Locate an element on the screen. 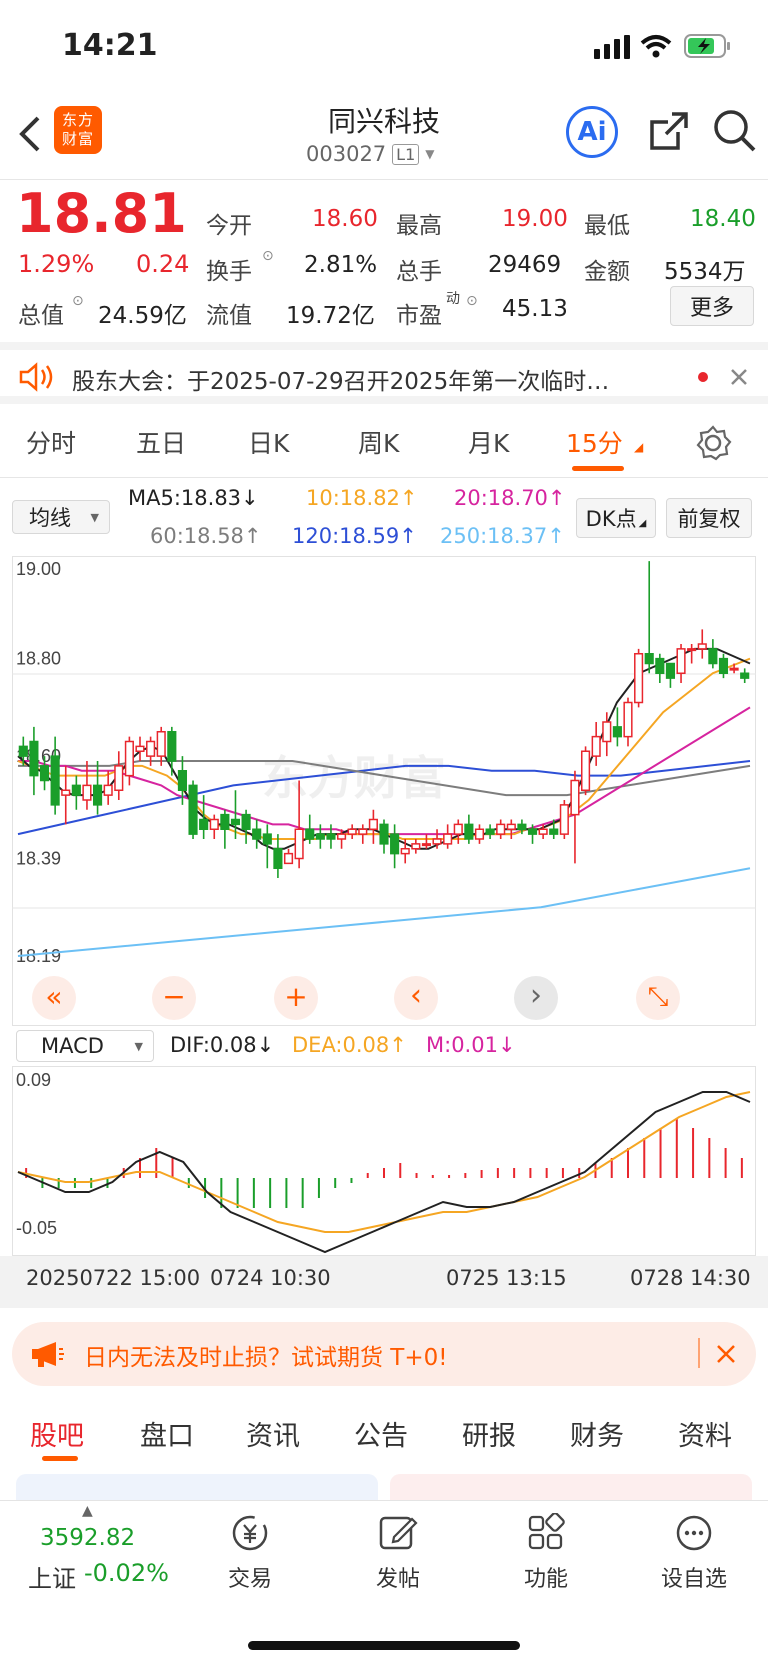 The height and width of the screenshot is (1663, 768). last-price: 18.81 is located at coordinates (101, 213).